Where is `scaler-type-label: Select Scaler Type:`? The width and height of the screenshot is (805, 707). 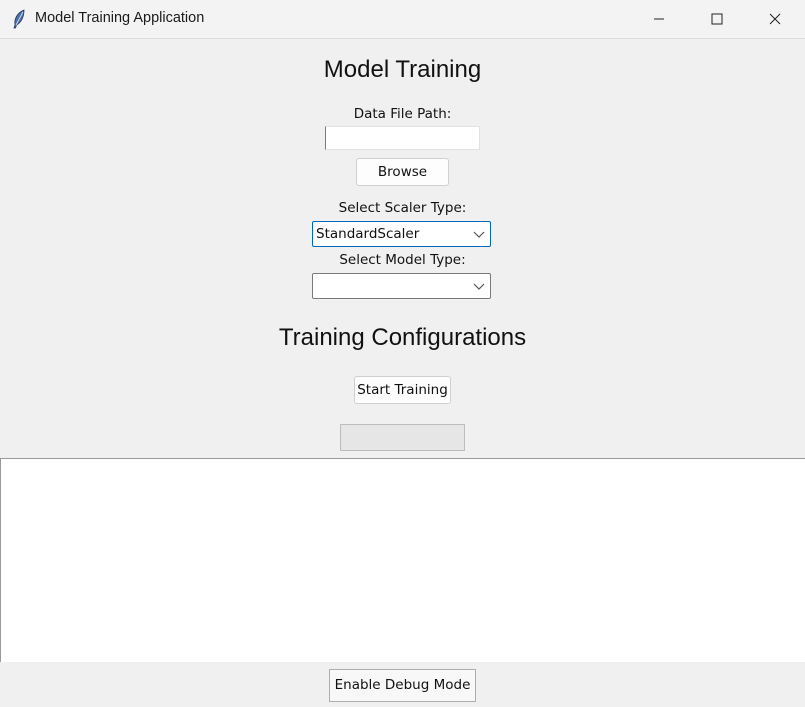
scaler-type-label: Select Scaler Type: is located at coordinates (402, 208).